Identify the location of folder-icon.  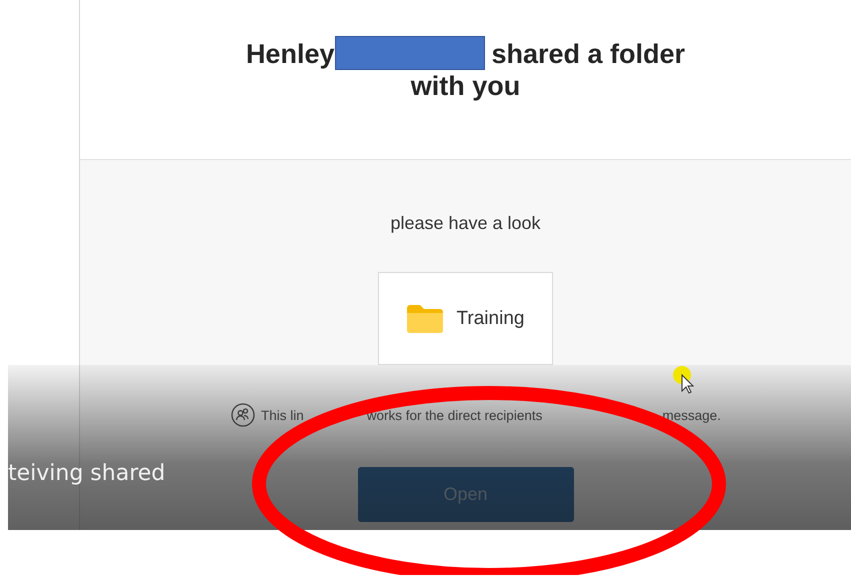
(424, 318).